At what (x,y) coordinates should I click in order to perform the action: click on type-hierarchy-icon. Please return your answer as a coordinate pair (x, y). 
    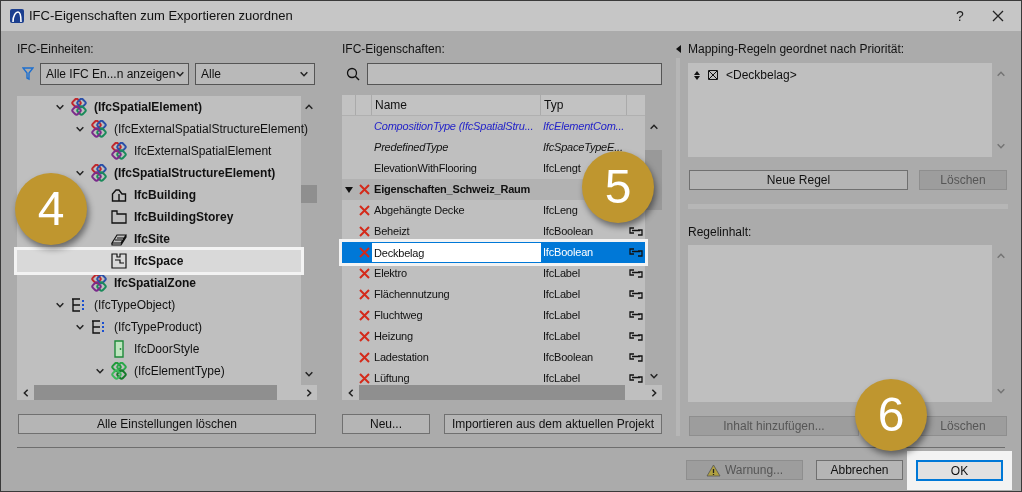
    Looking at the image, I should click on (99, 327).